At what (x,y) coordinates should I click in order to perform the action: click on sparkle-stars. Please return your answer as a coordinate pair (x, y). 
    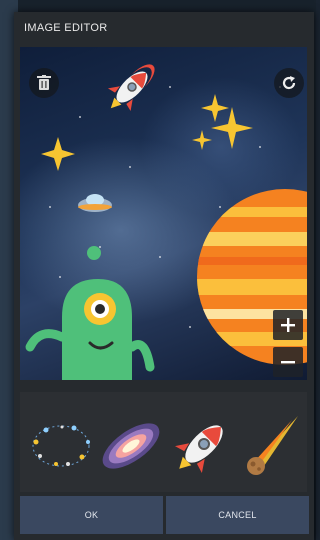
    Looking at the image, I should click on (222, 122).